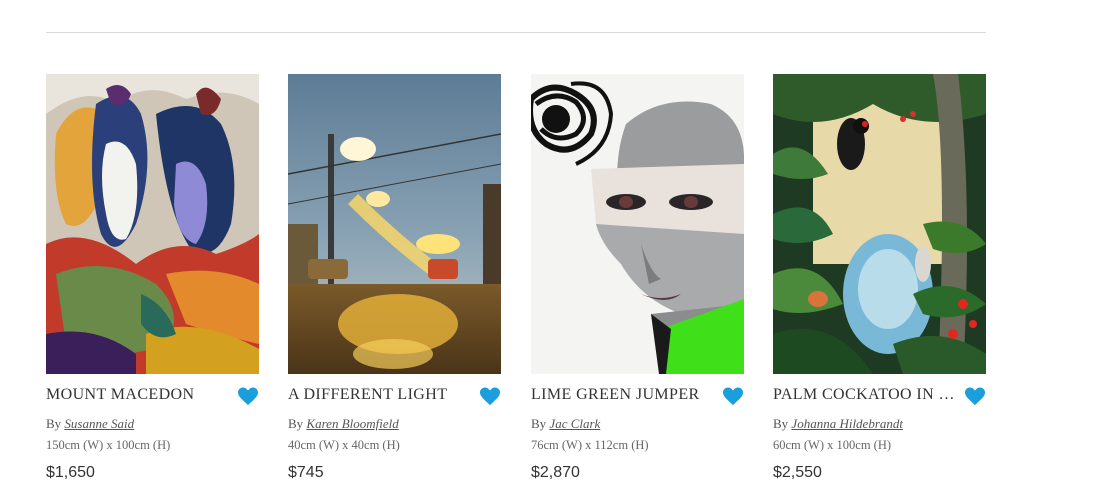 This screenshot has width=1111, height=495. Describe the element at coordinates (381, 395) in the screenshot. I see `artwork-title: A DIFFERENT LIGHT` at that location.